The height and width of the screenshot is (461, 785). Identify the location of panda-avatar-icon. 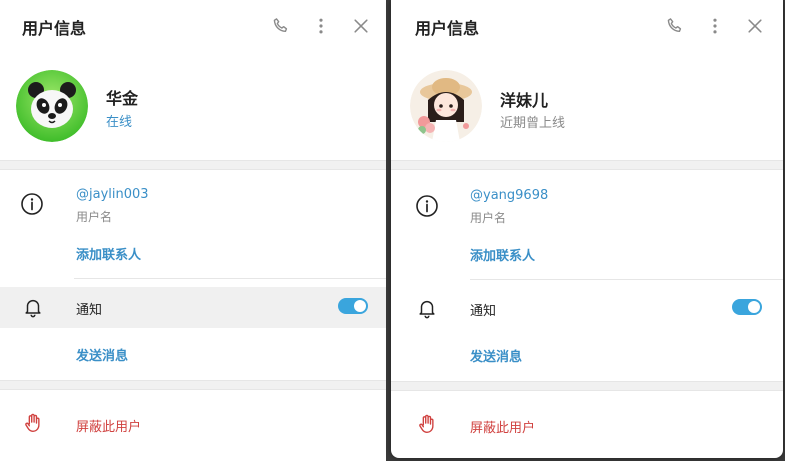
(52, 106).